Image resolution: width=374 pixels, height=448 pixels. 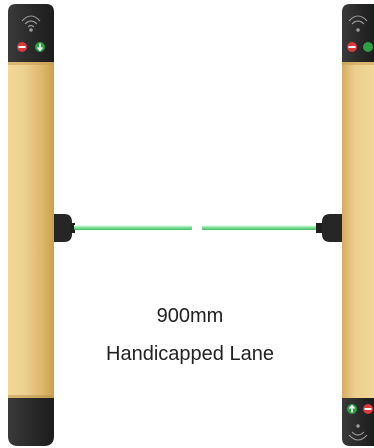 What do you see at coordinates (31, 33) in the screenshot?
I see `left-top-cap` at bounding box center [31, 33].